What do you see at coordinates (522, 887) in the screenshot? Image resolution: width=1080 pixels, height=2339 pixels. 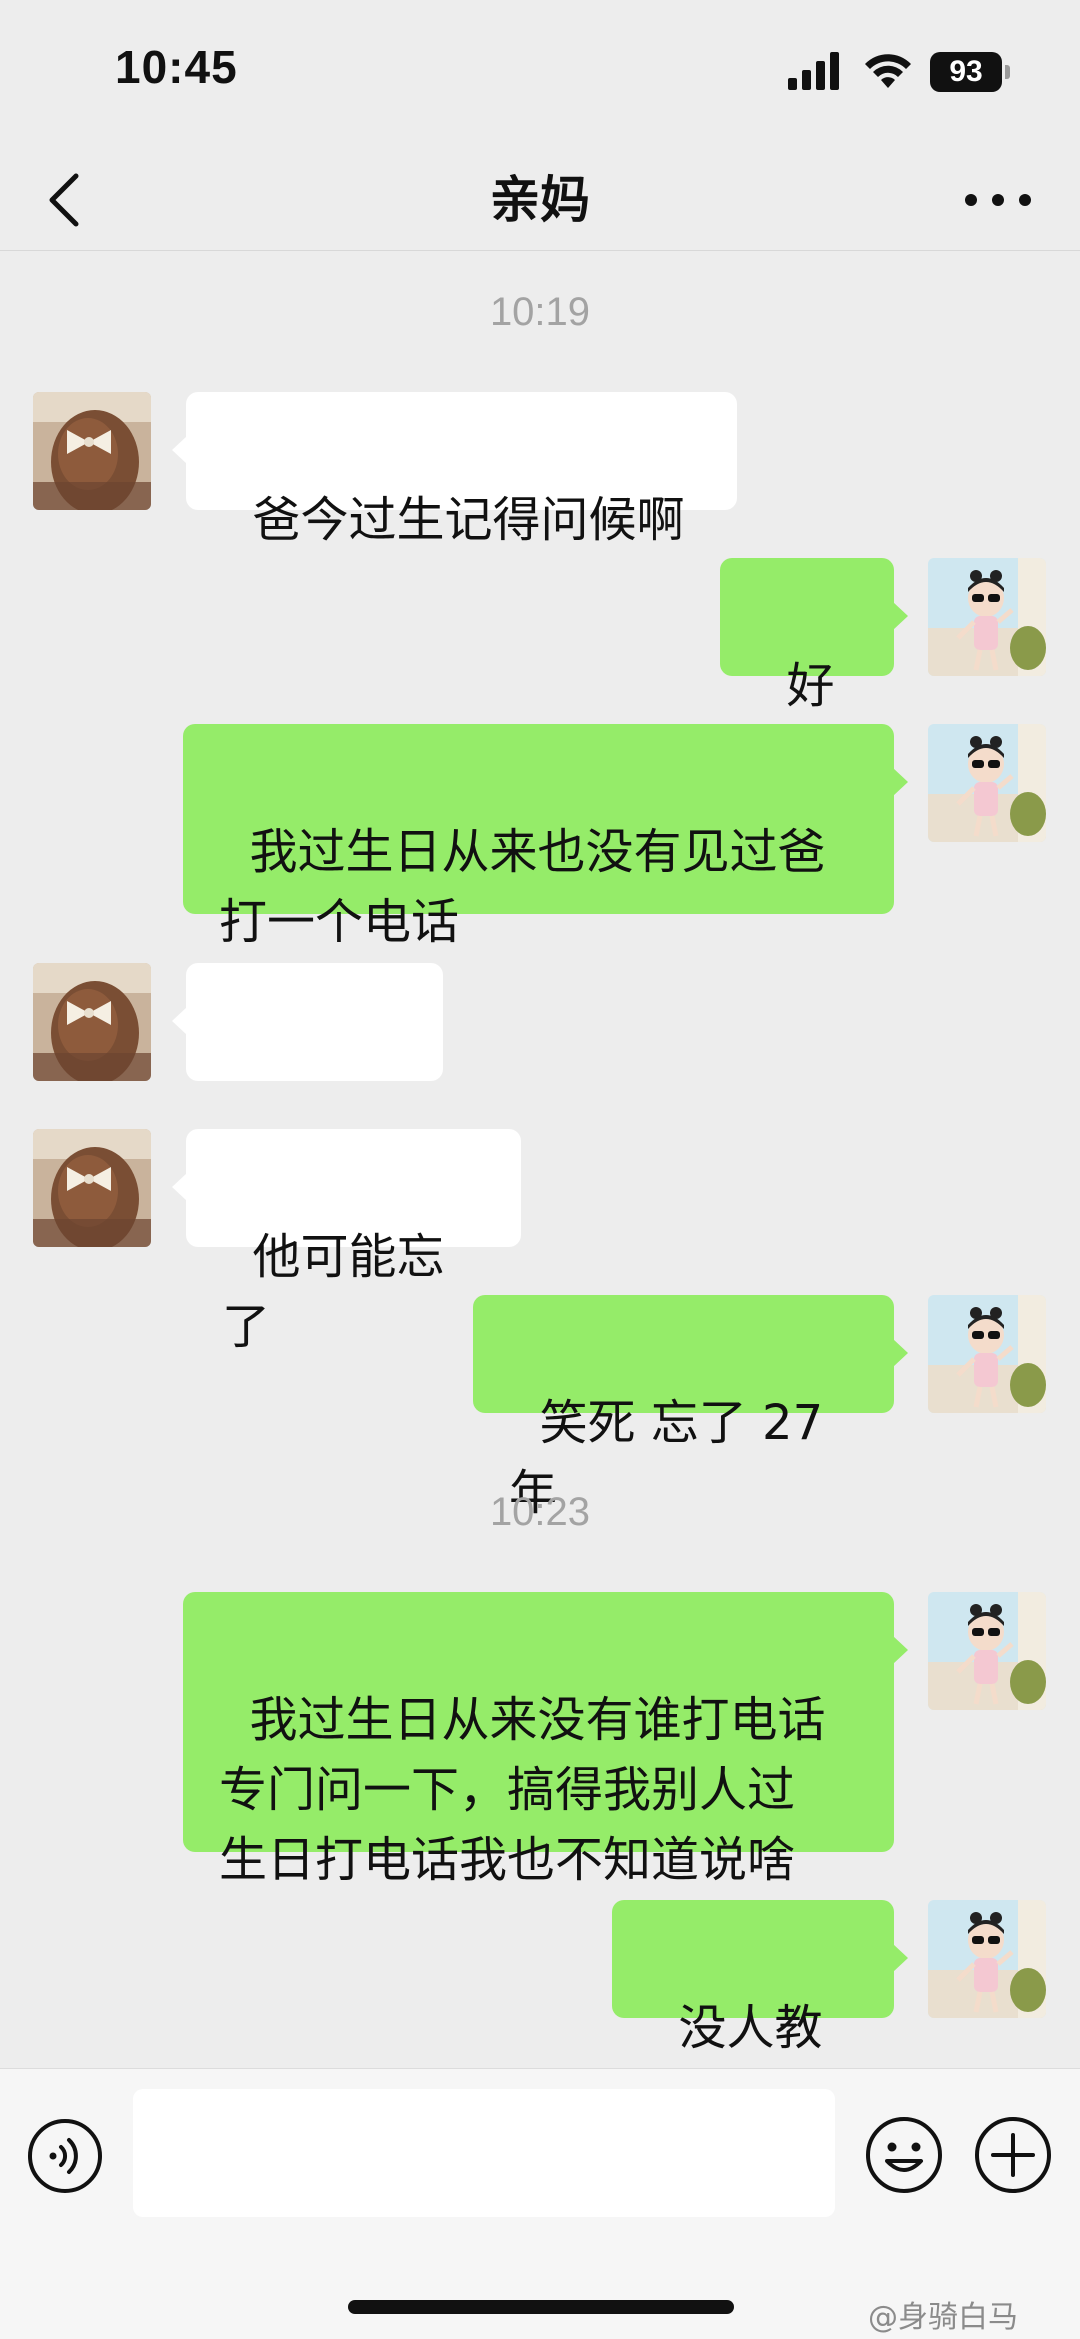 I see `message-text: 我过生日从来也没有见过爸 打一个电话` at bounding box center [522, 887].